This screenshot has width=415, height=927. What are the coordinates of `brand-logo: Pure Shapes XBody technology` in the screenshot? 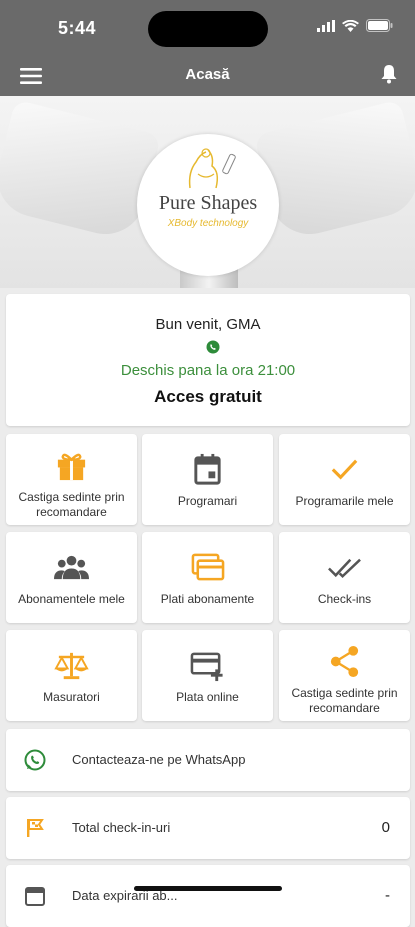 It's located at (208, 205).